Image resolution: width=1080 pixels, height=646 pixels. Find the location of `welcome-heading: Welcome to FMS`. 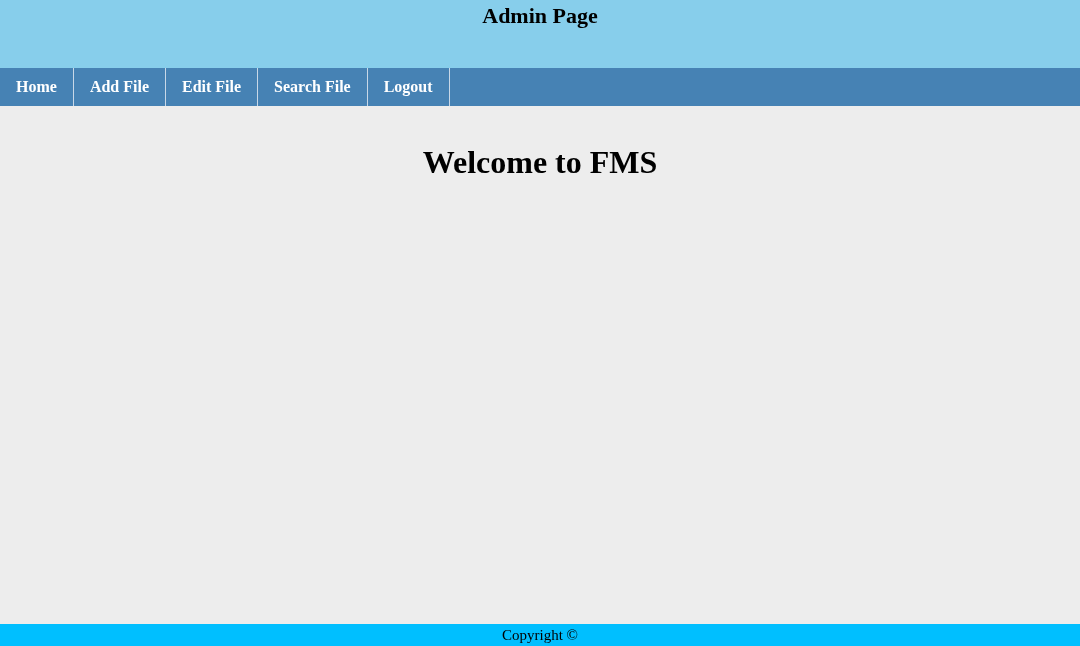

welcome-heading: Welcome to FMS is located at coordinates (540, 162).